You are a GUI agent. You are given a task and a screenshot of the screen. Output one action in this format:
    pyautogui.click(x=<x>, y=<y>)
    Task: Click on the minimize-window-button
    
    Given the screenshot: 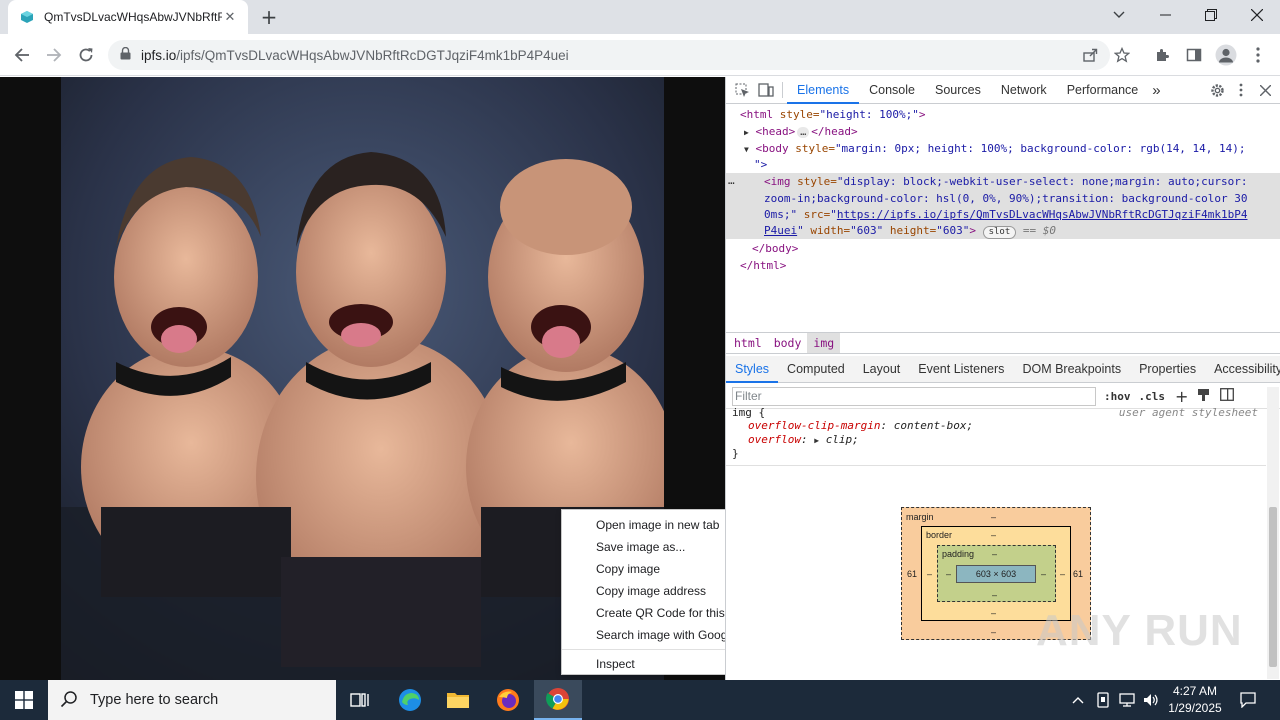 What is the action you would take?
    pyautogui.click(x=1165, y=15)
    